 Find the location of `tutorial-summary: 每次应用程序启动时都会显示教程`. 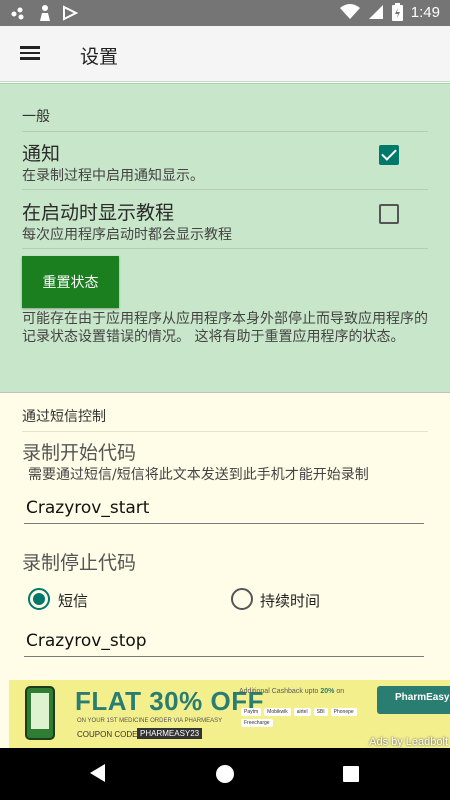

tutorial-summary: 每次应用程序启动时都会显示教程 is located at coordinates (127, 235).